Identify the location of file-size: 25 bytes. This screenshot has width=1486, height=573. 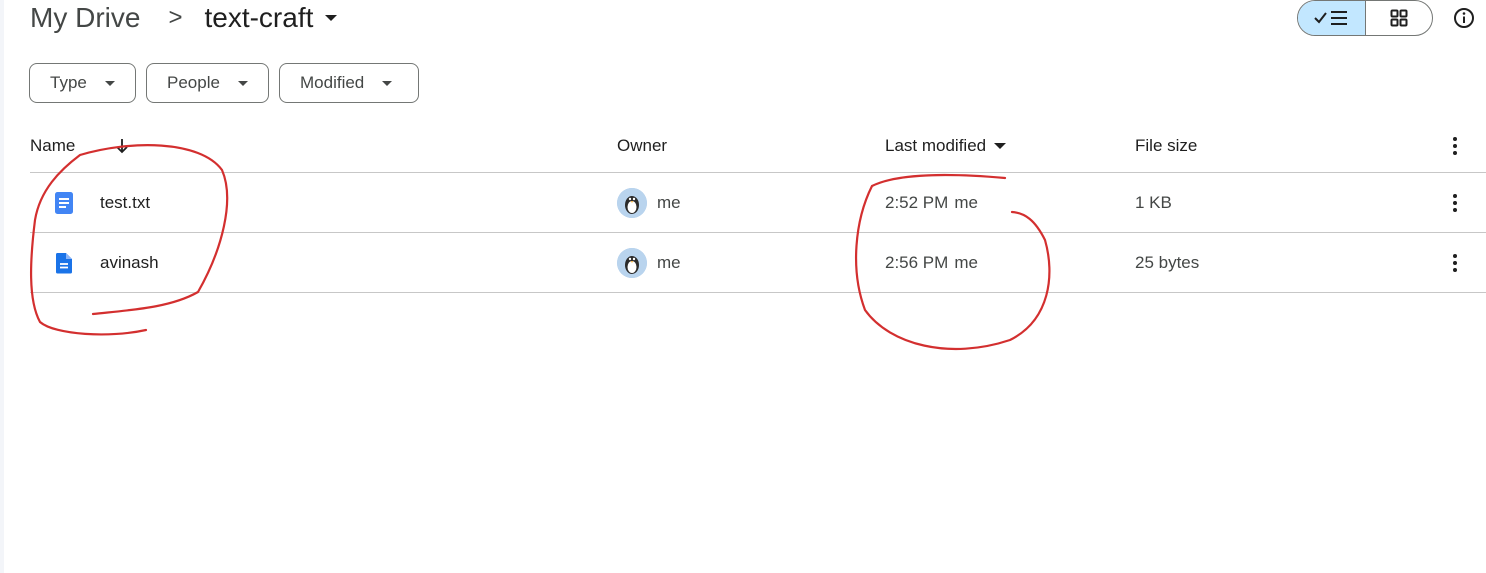
(1167, 262).